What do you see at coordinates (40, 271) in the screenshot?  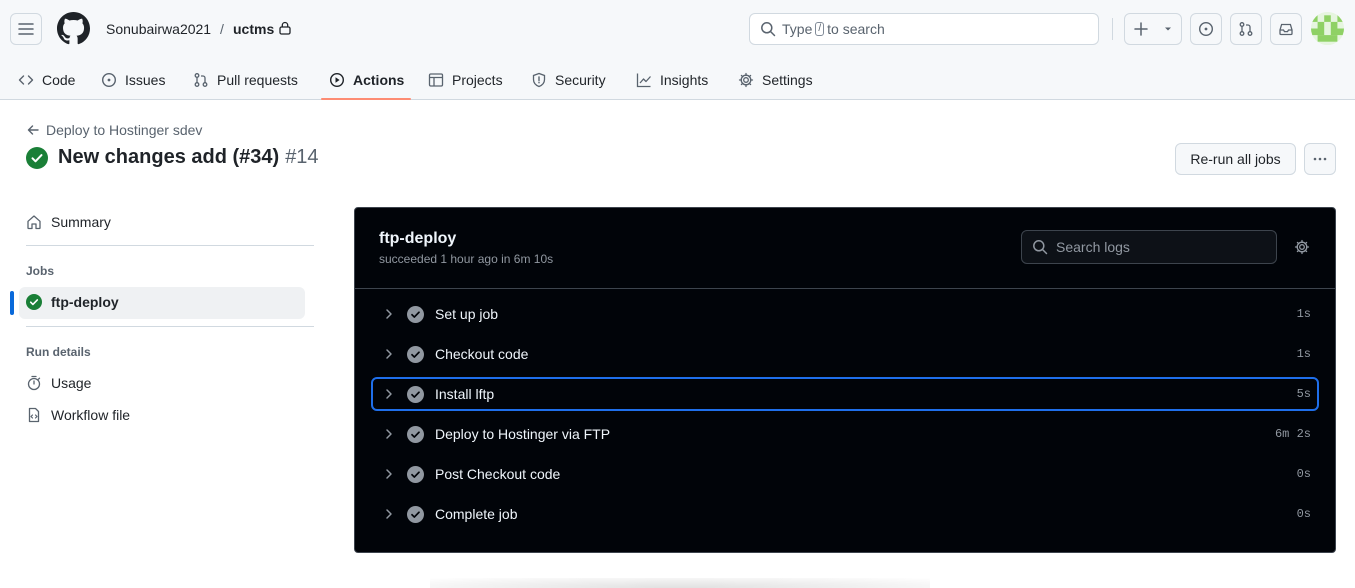 I see `jobs-heading: Jobs` at bounding box center [40, 271].